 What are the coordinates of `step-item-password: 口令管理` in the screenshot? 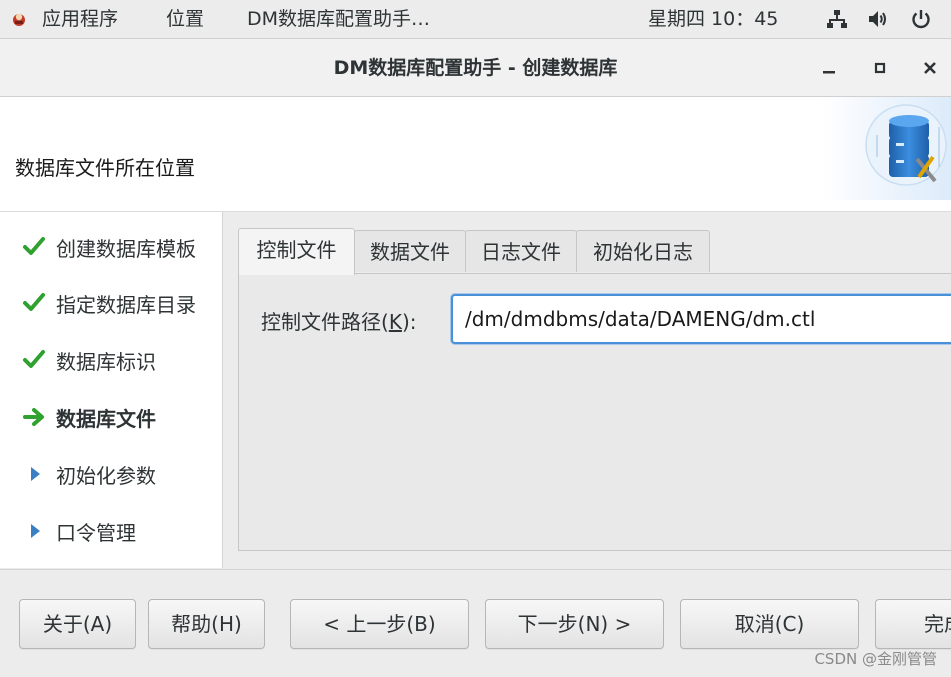 It's located at (111, 531).